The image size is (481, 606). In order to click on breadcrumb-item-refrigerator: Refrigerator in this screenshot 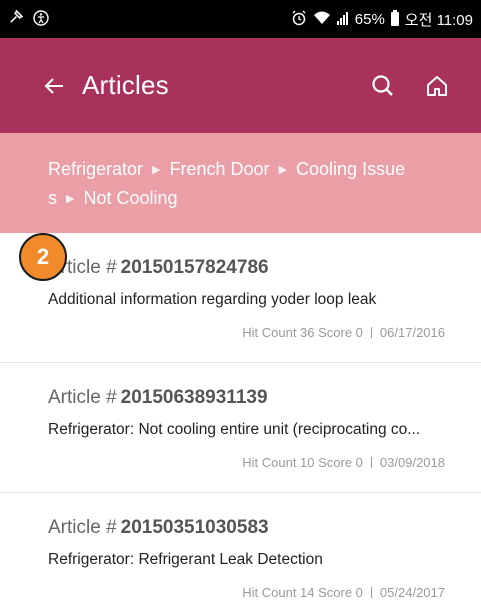, I will do `click(95, 169)`.